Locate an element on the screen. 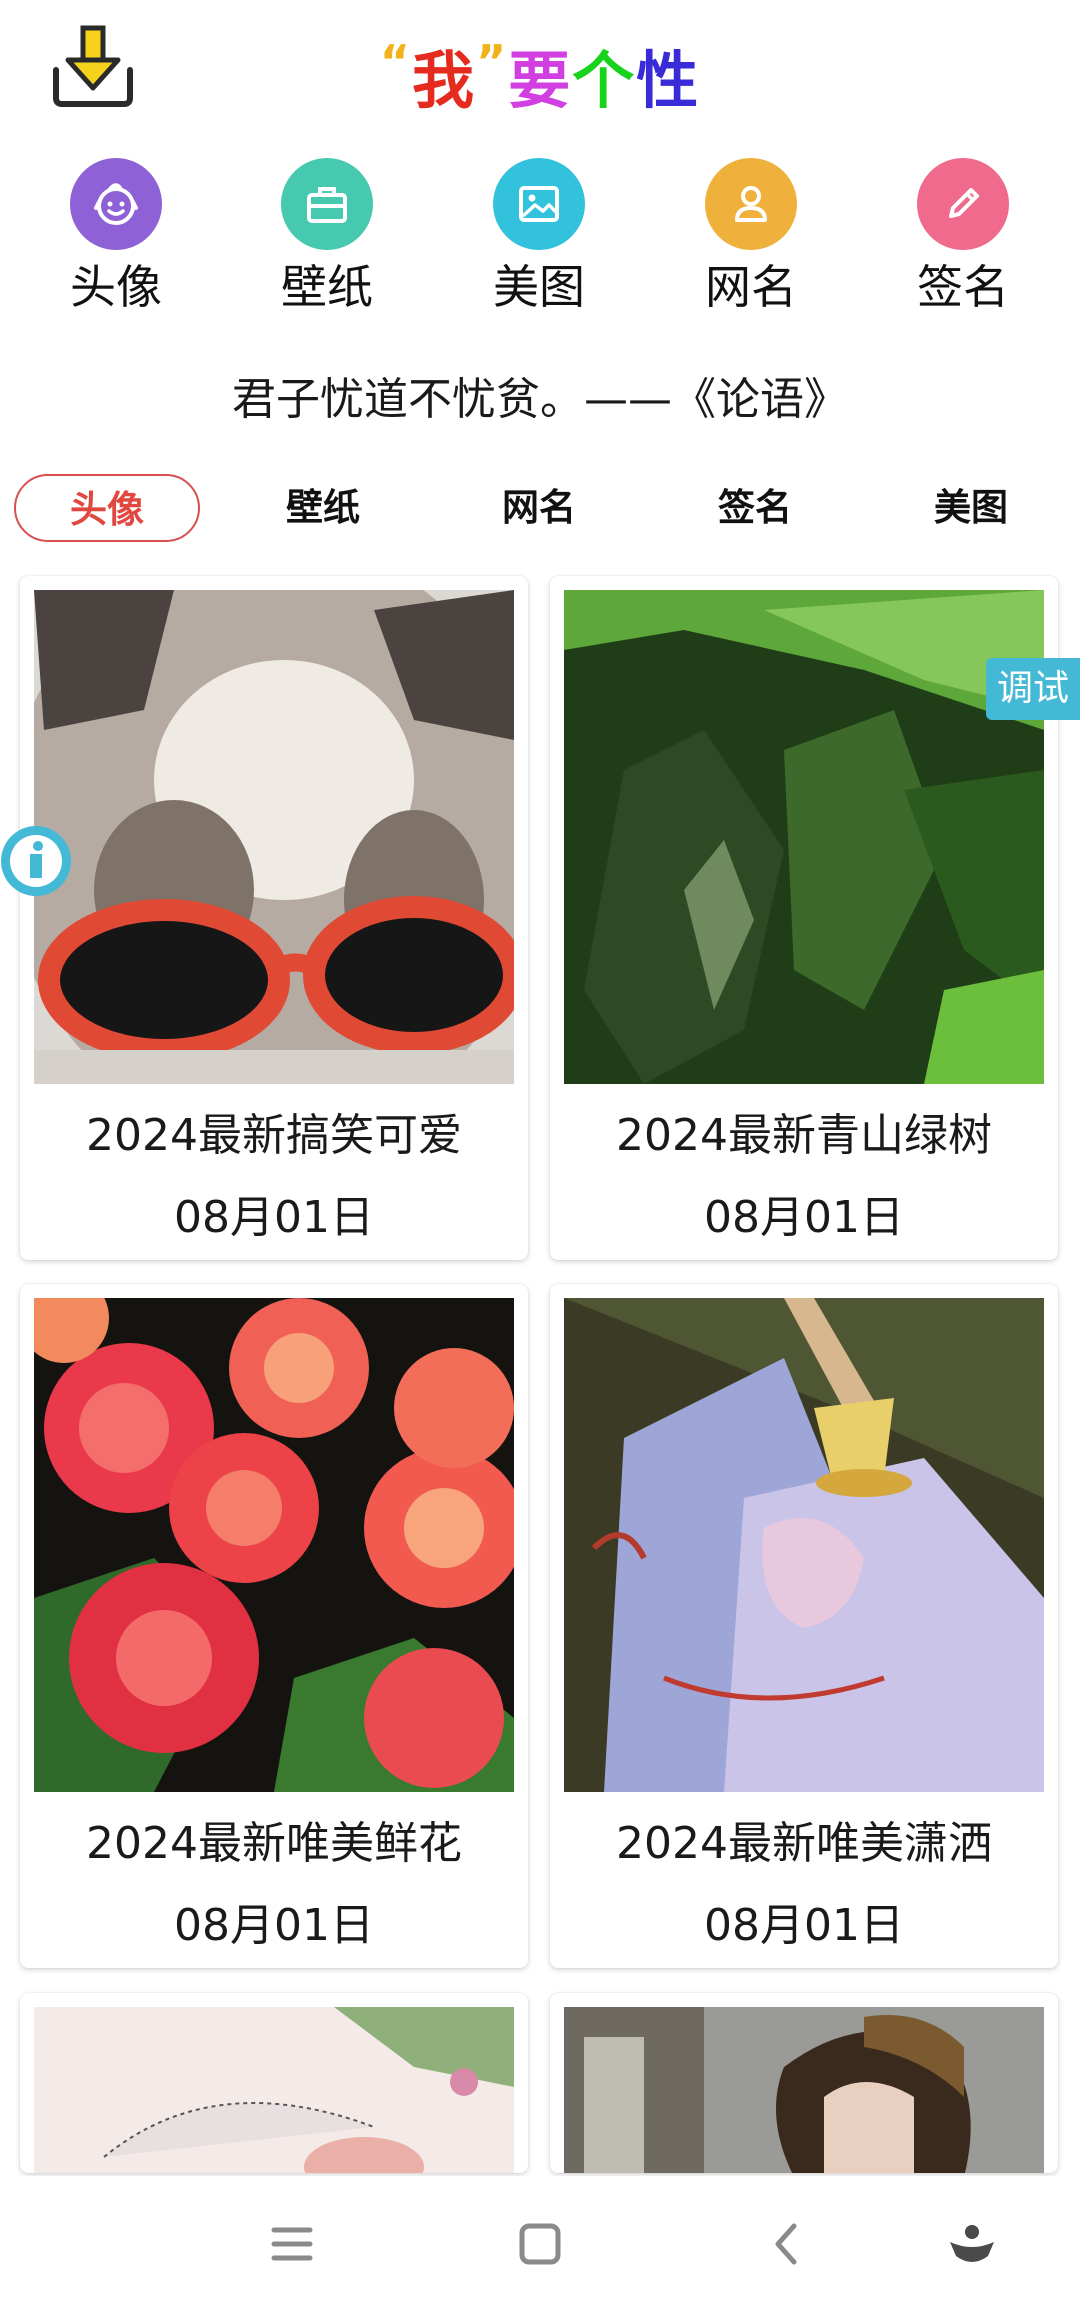 The width and height of the screenshot is (1080, 2306). content-card: 2024最新搞笑可爱 08月01日 is located at coordinates (274, 918).